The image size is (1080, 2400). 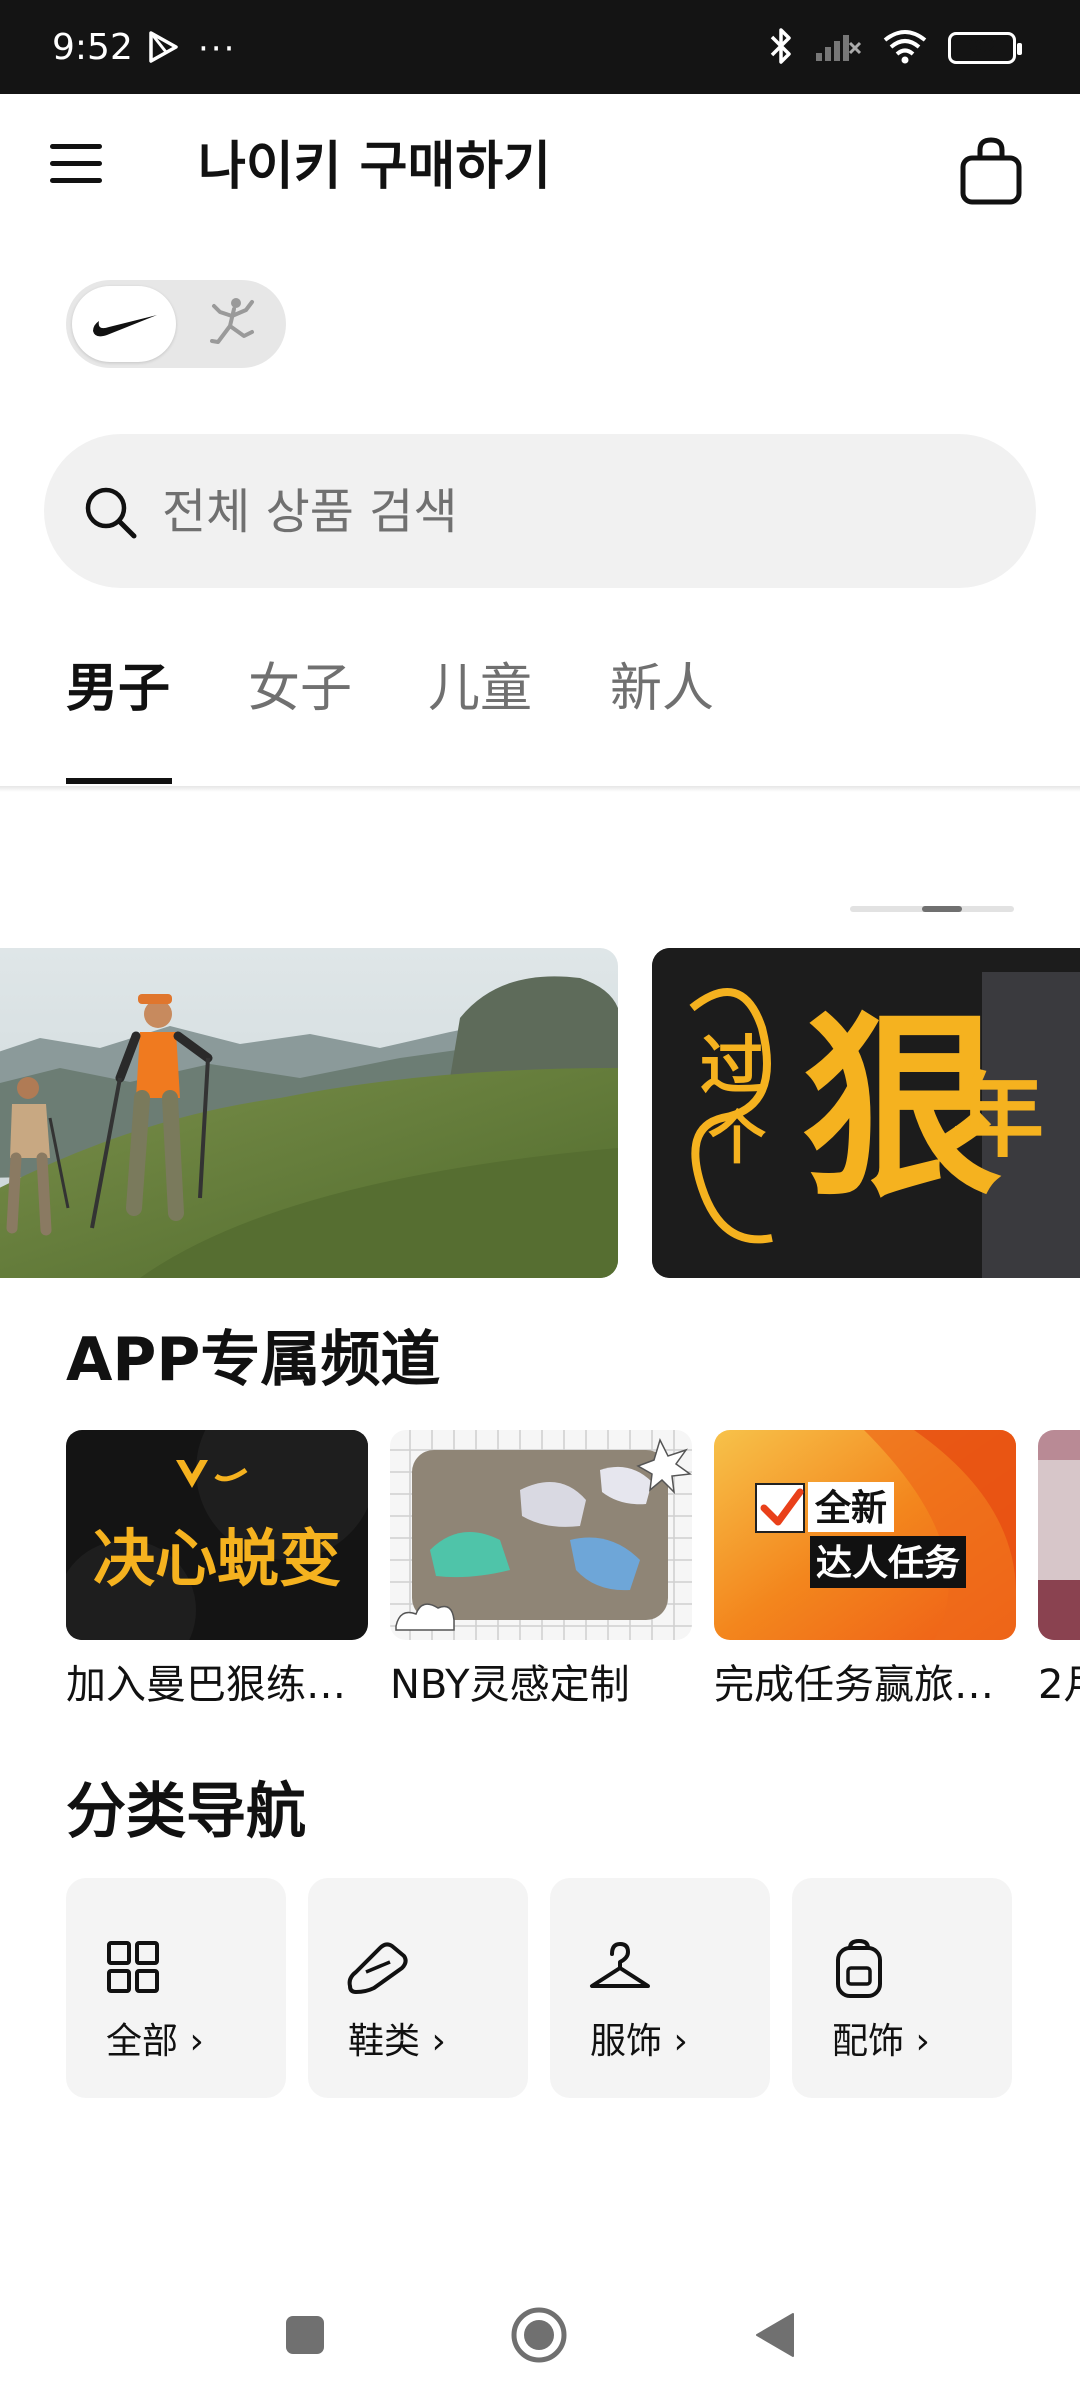 I want to click on battery-icon: 92, so click(x=985, y=48).